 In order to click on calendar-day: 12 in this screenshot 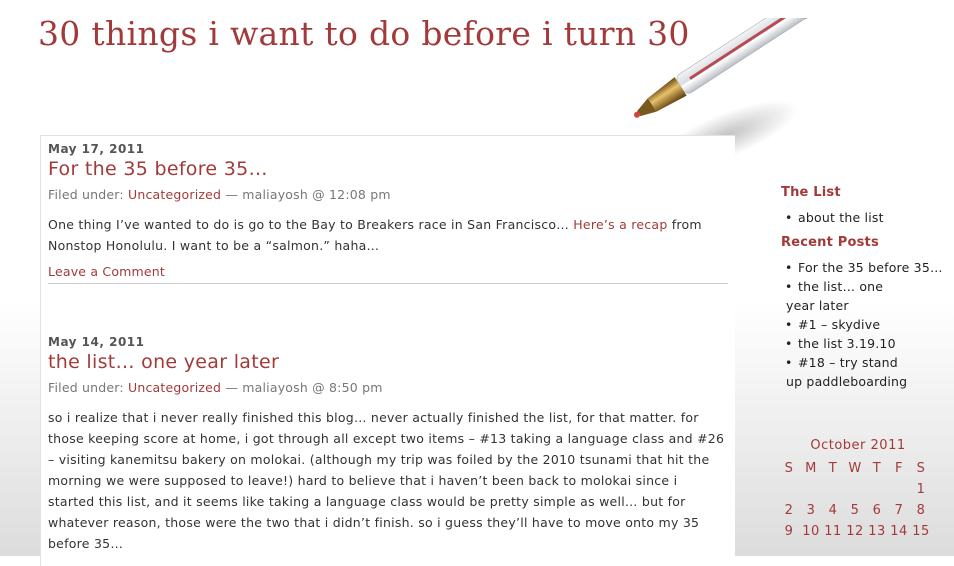, I will do `click(855, 531)`.